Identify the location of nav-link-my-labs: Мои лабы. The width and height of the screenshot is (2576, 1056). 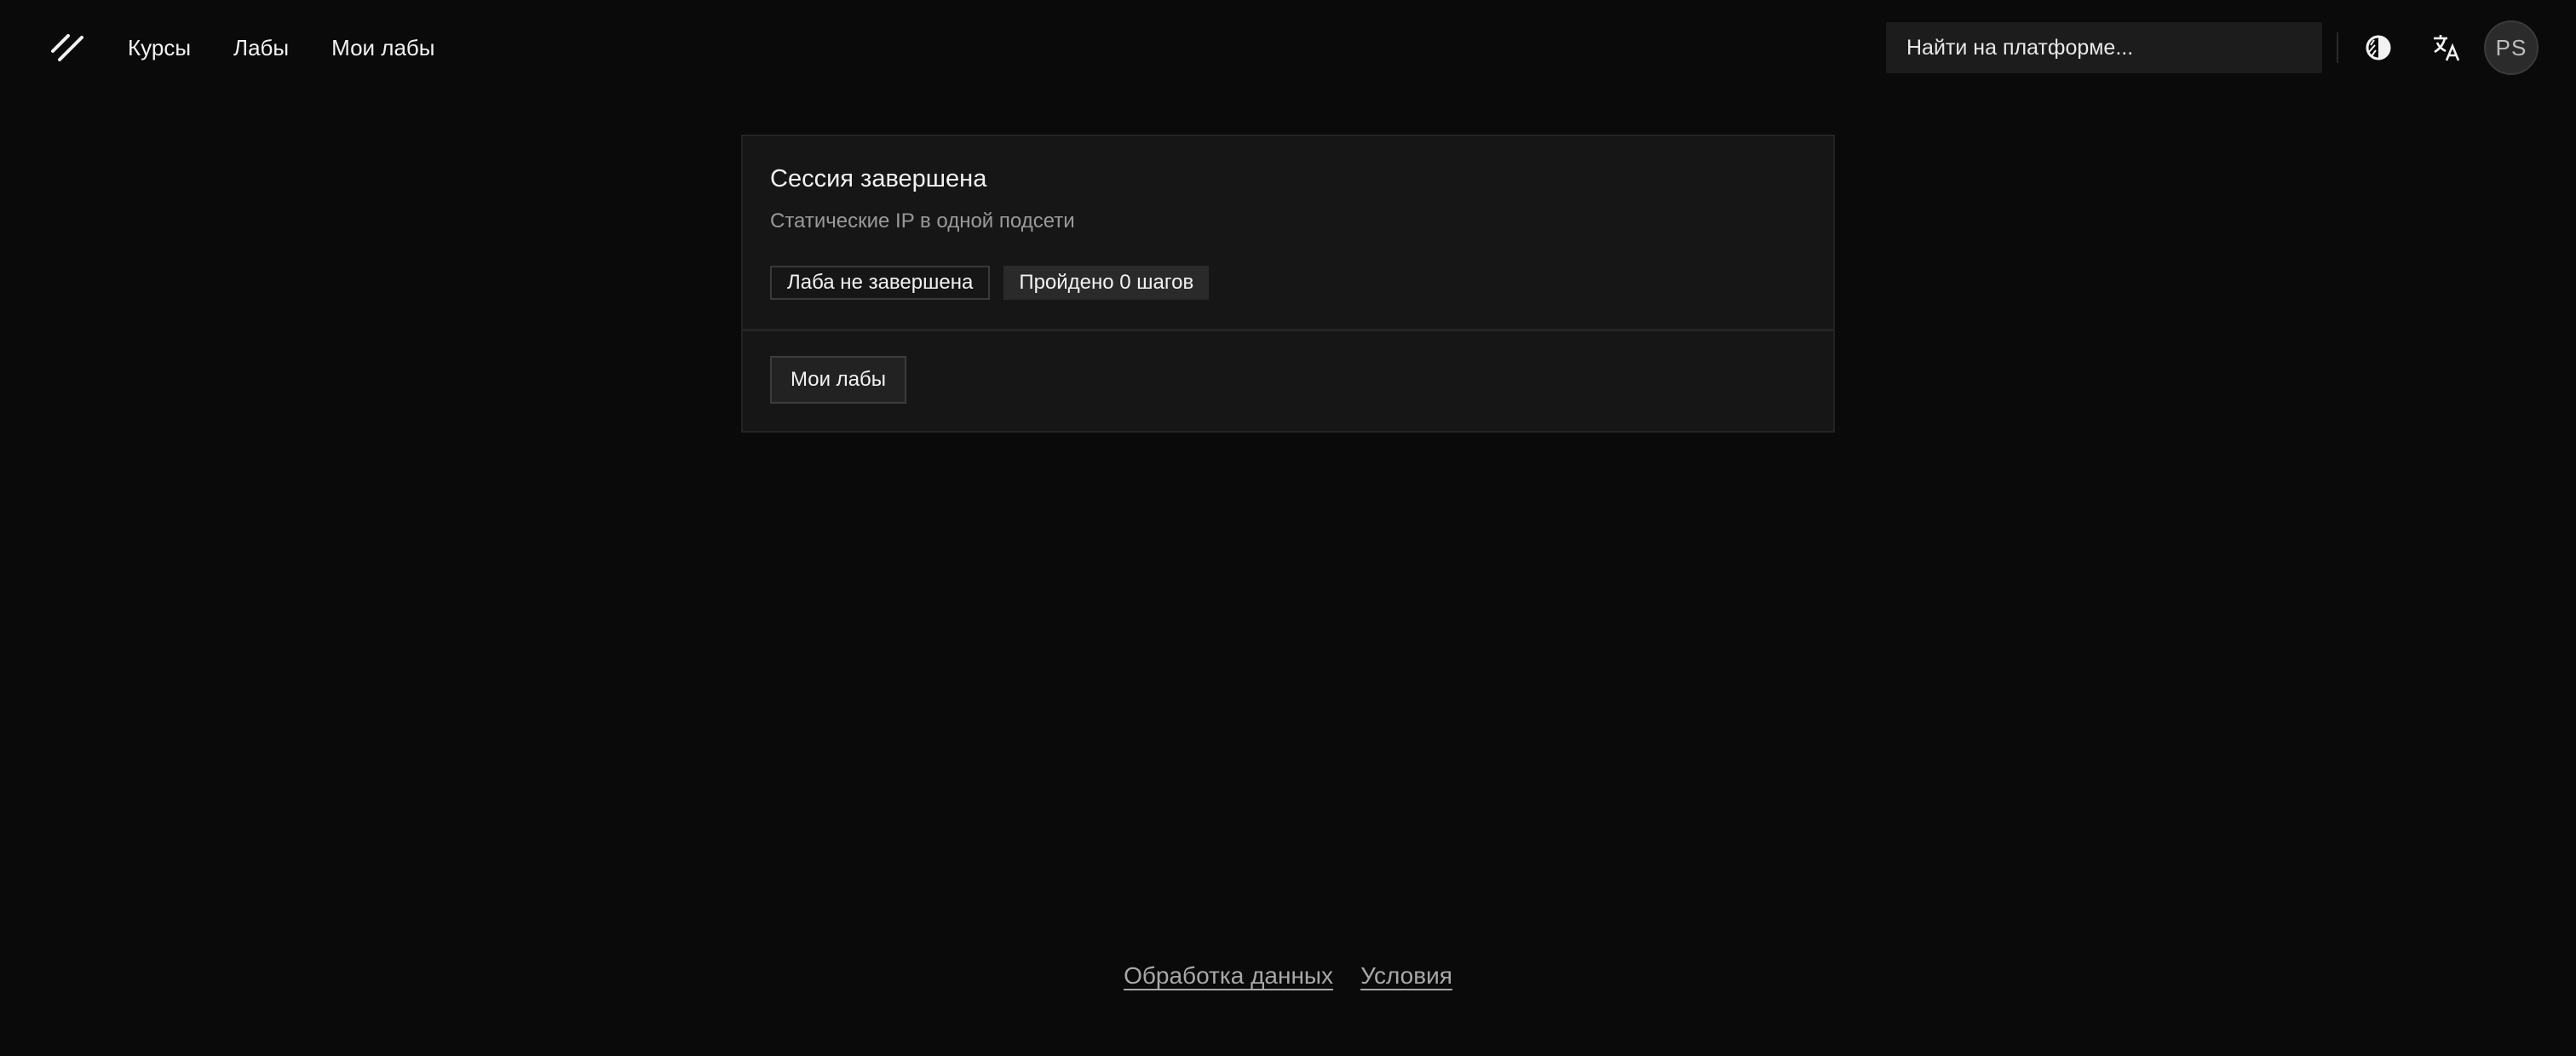
(382, 48).